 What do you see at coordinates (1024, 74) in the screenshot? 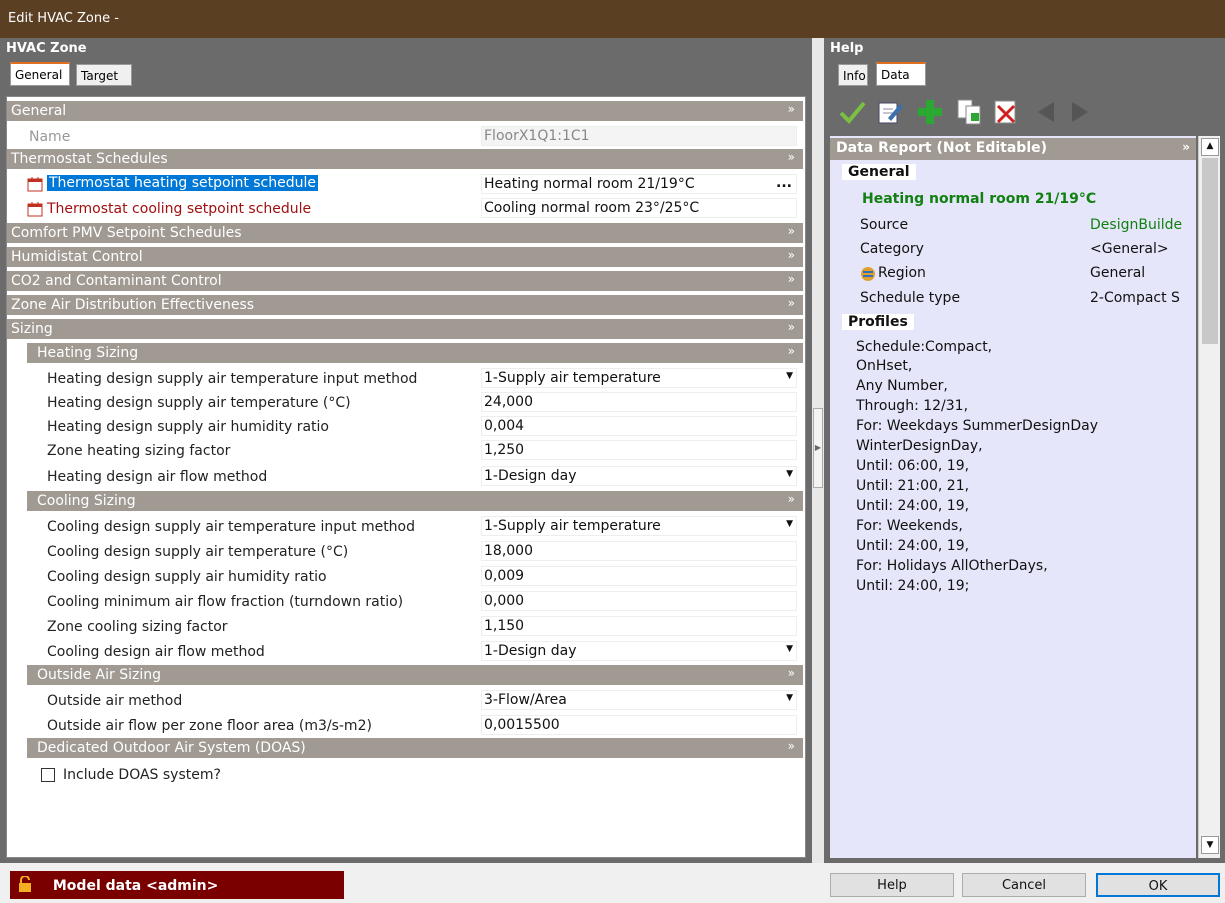
I see `right-tab-strip: Info Data` at bounding box center [1024, 74].